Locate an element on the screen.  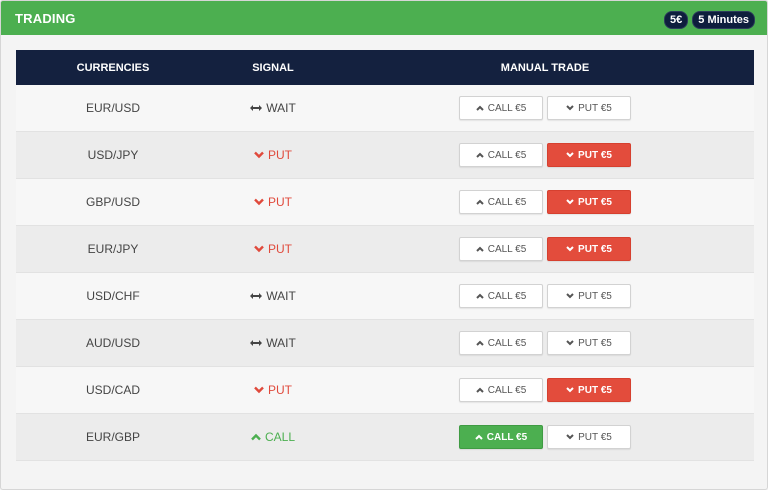
currency-pair: USD/CHF is located at coordinates (113, 296).